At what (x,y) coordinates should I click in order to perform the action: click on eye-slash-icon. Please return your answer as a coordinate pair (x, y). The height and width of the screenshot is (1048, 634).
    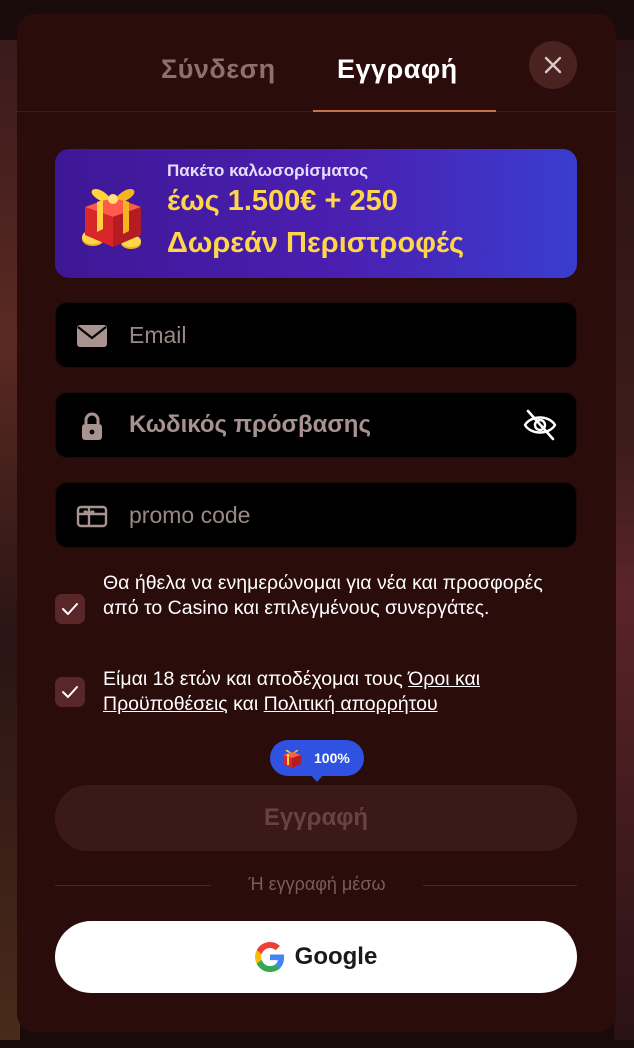
    Looking at the image, I should click on (540, 425).